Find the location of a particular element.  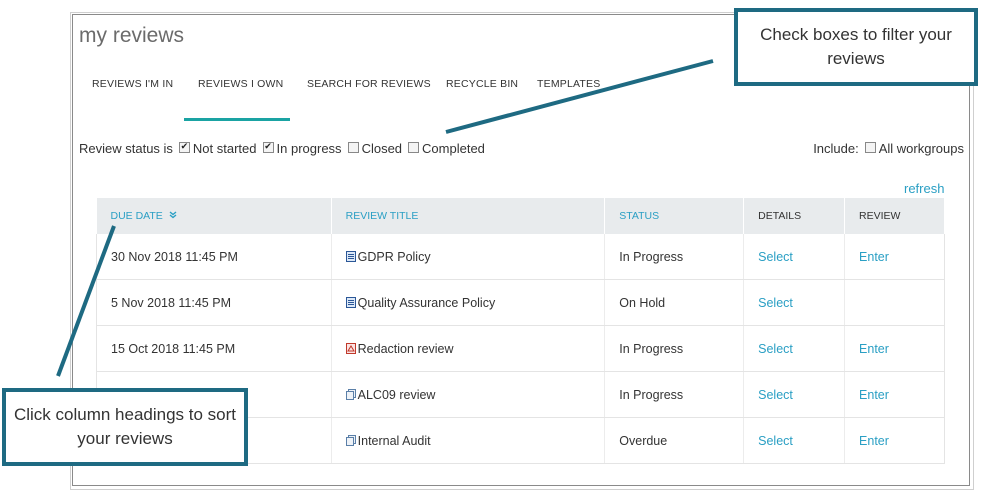

sort-callout-pointer is located at coordinates (86, 301).